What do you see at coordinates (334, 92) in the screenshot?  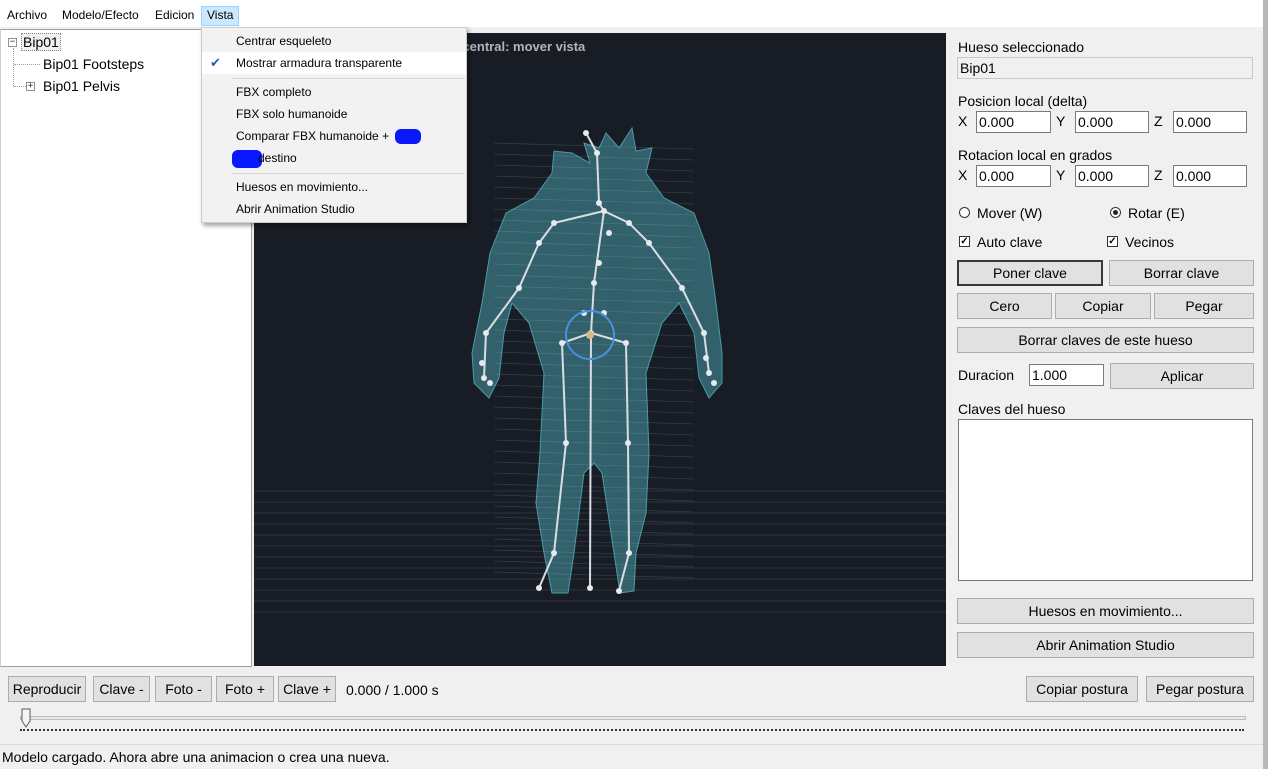 I see `menu-item-fbx-completo: FBX completo` at bounding box center [334, 92].